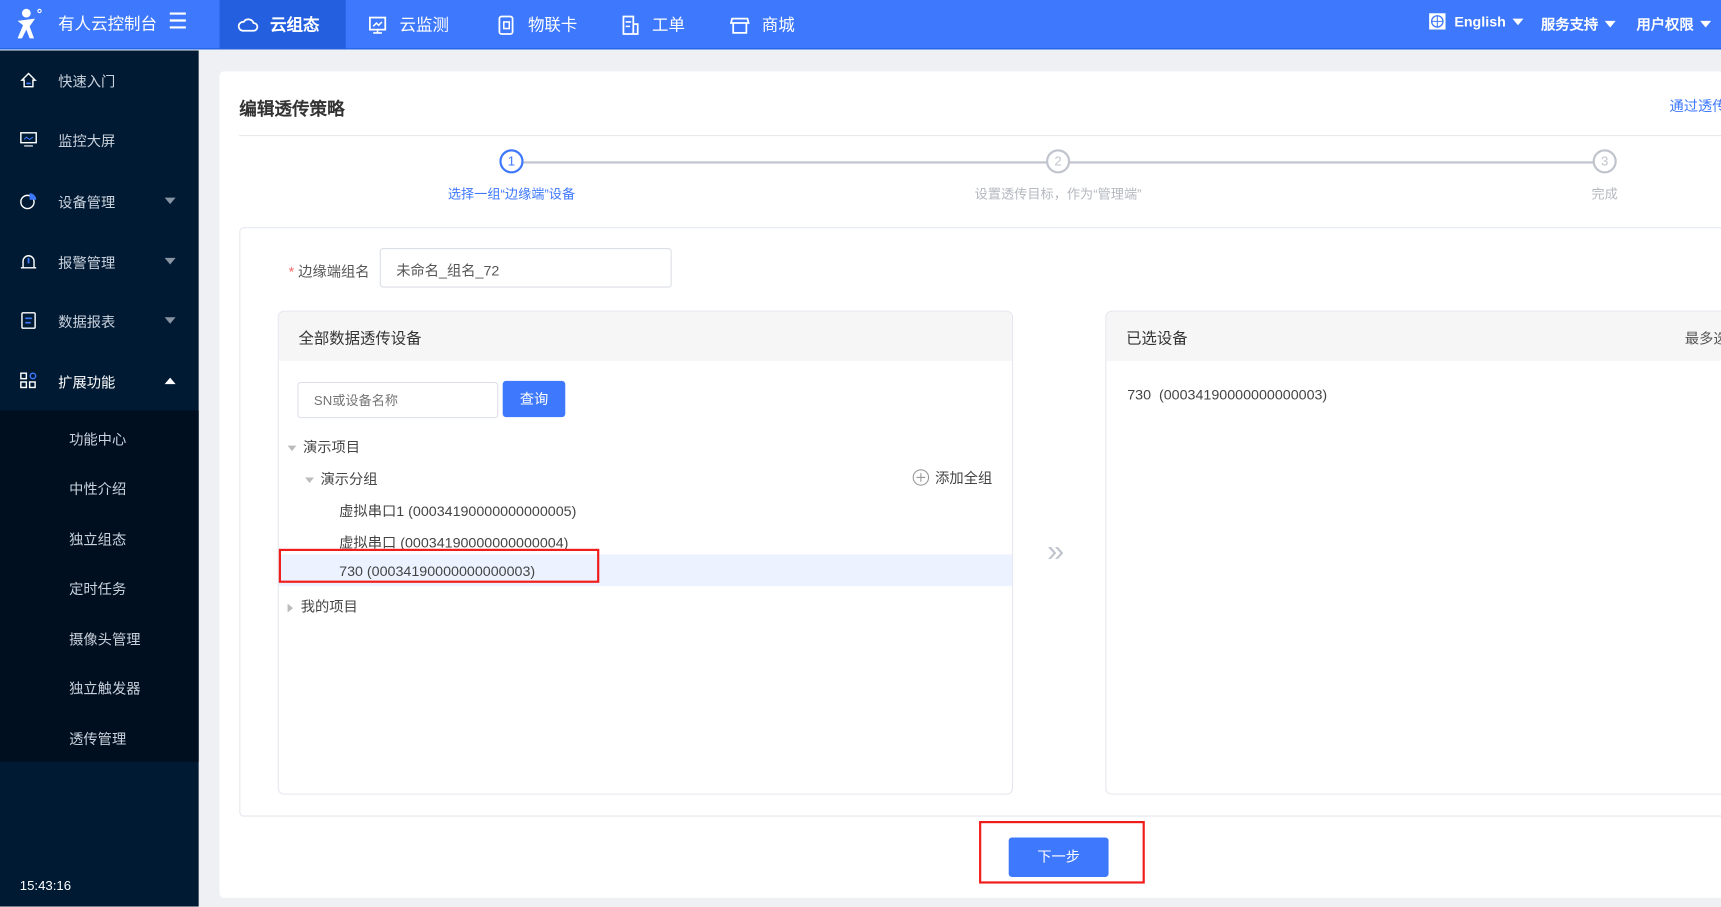  Describe the element at coordinates (99, 200) in the screenshot. I see `sidebar-item-device-management: 设备管理` at that location.